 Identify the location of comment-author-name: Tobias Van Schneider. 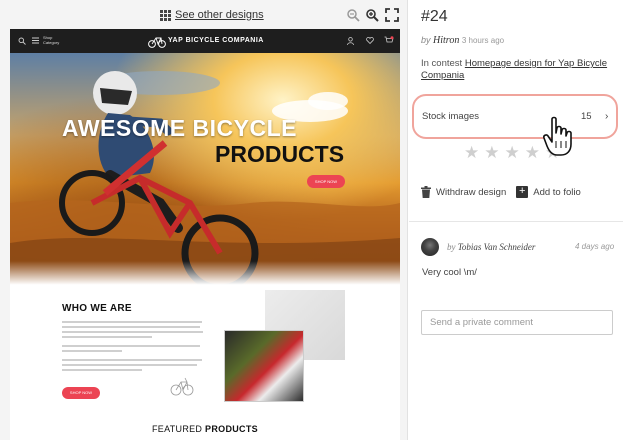
(497, 247).